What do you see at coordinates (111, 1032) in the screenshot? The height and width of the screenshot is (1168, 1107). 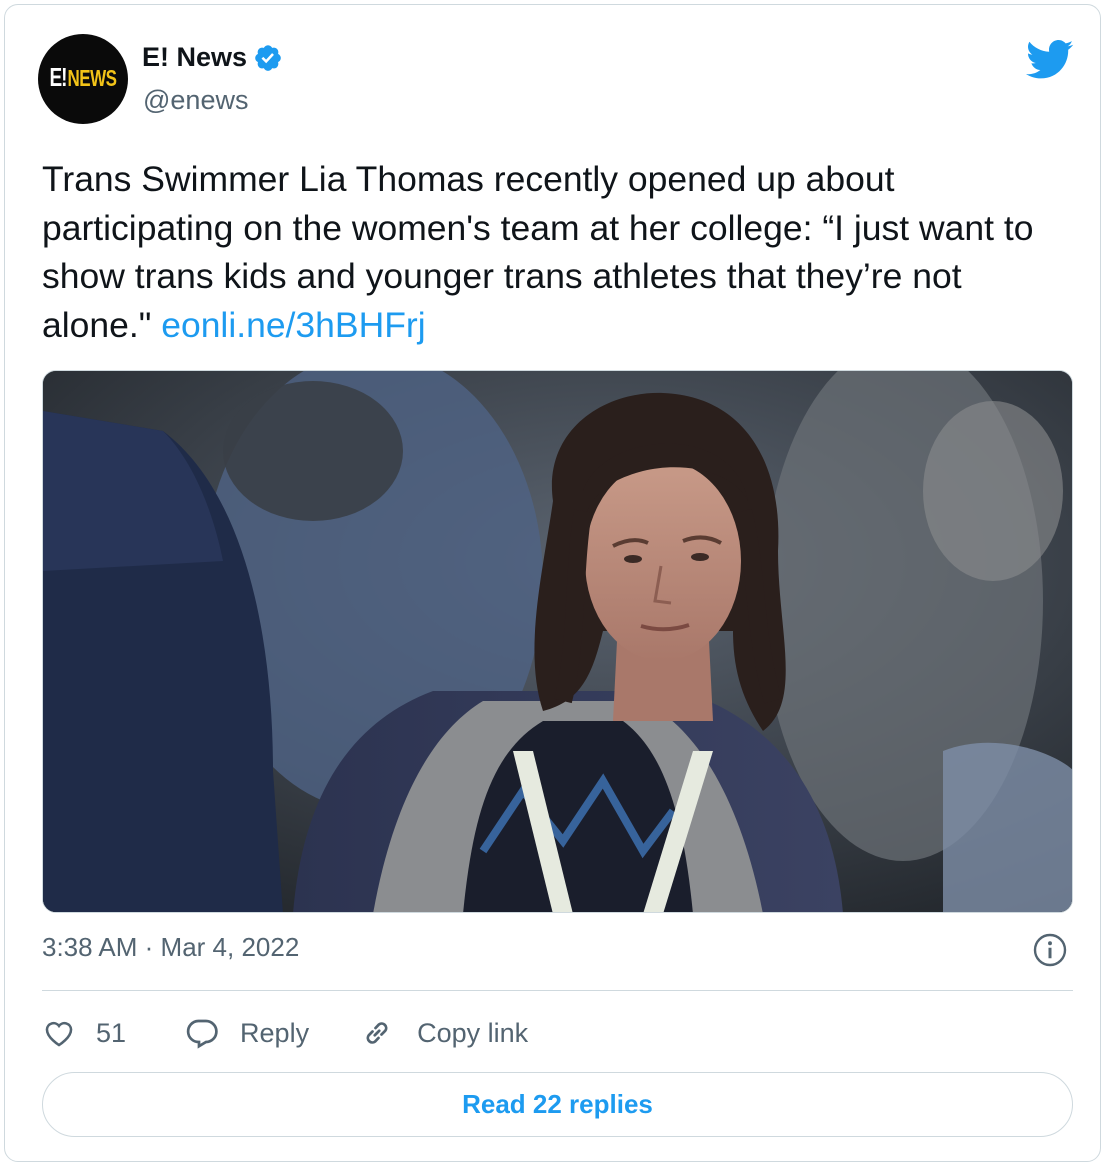 I see `like-count: 51` at bounding box center [111, 1032].